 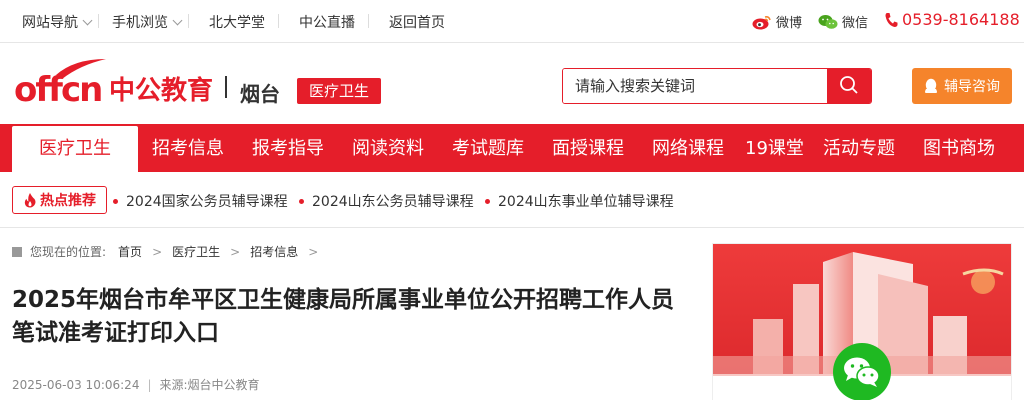 I want to click on search-input, so click(x=696, y=86).